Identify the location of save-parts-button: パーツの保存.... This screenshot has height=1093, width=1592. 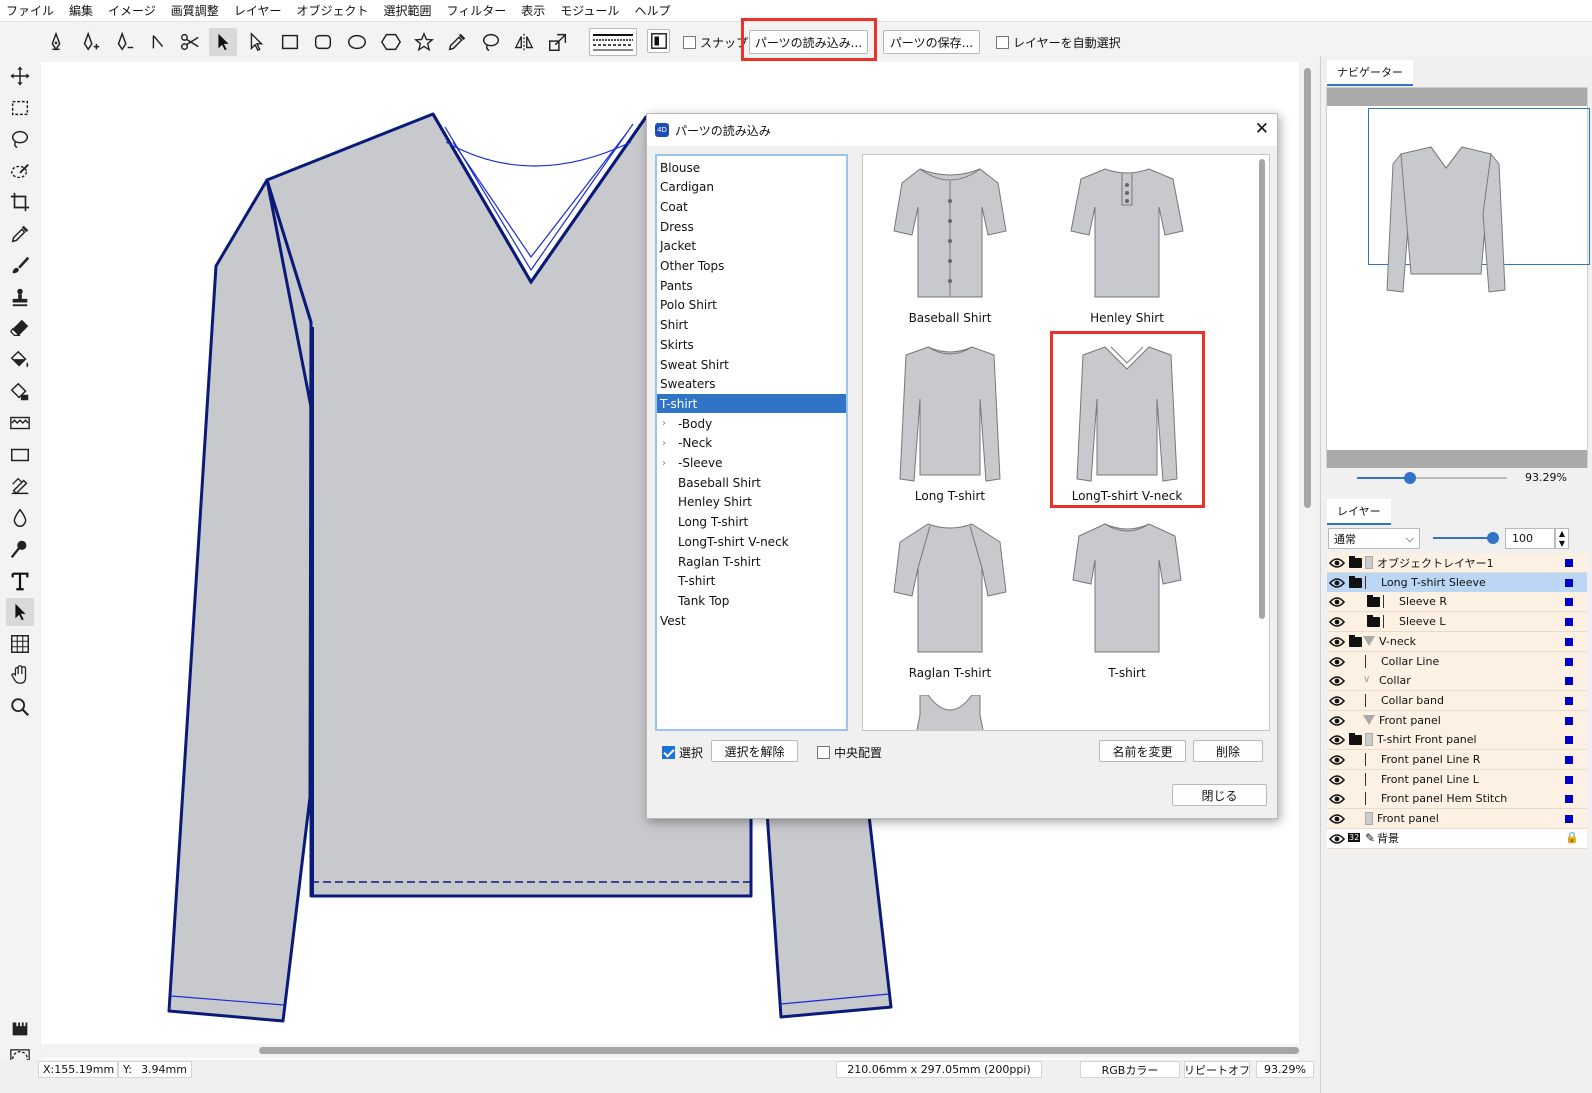
(931, 42).